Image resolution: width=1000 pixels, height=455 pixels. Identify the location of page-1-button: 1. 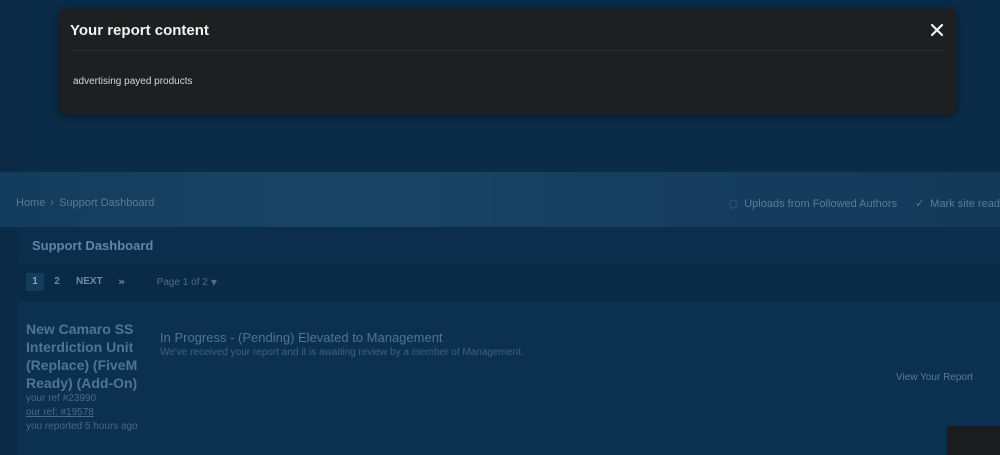
(35, 282).